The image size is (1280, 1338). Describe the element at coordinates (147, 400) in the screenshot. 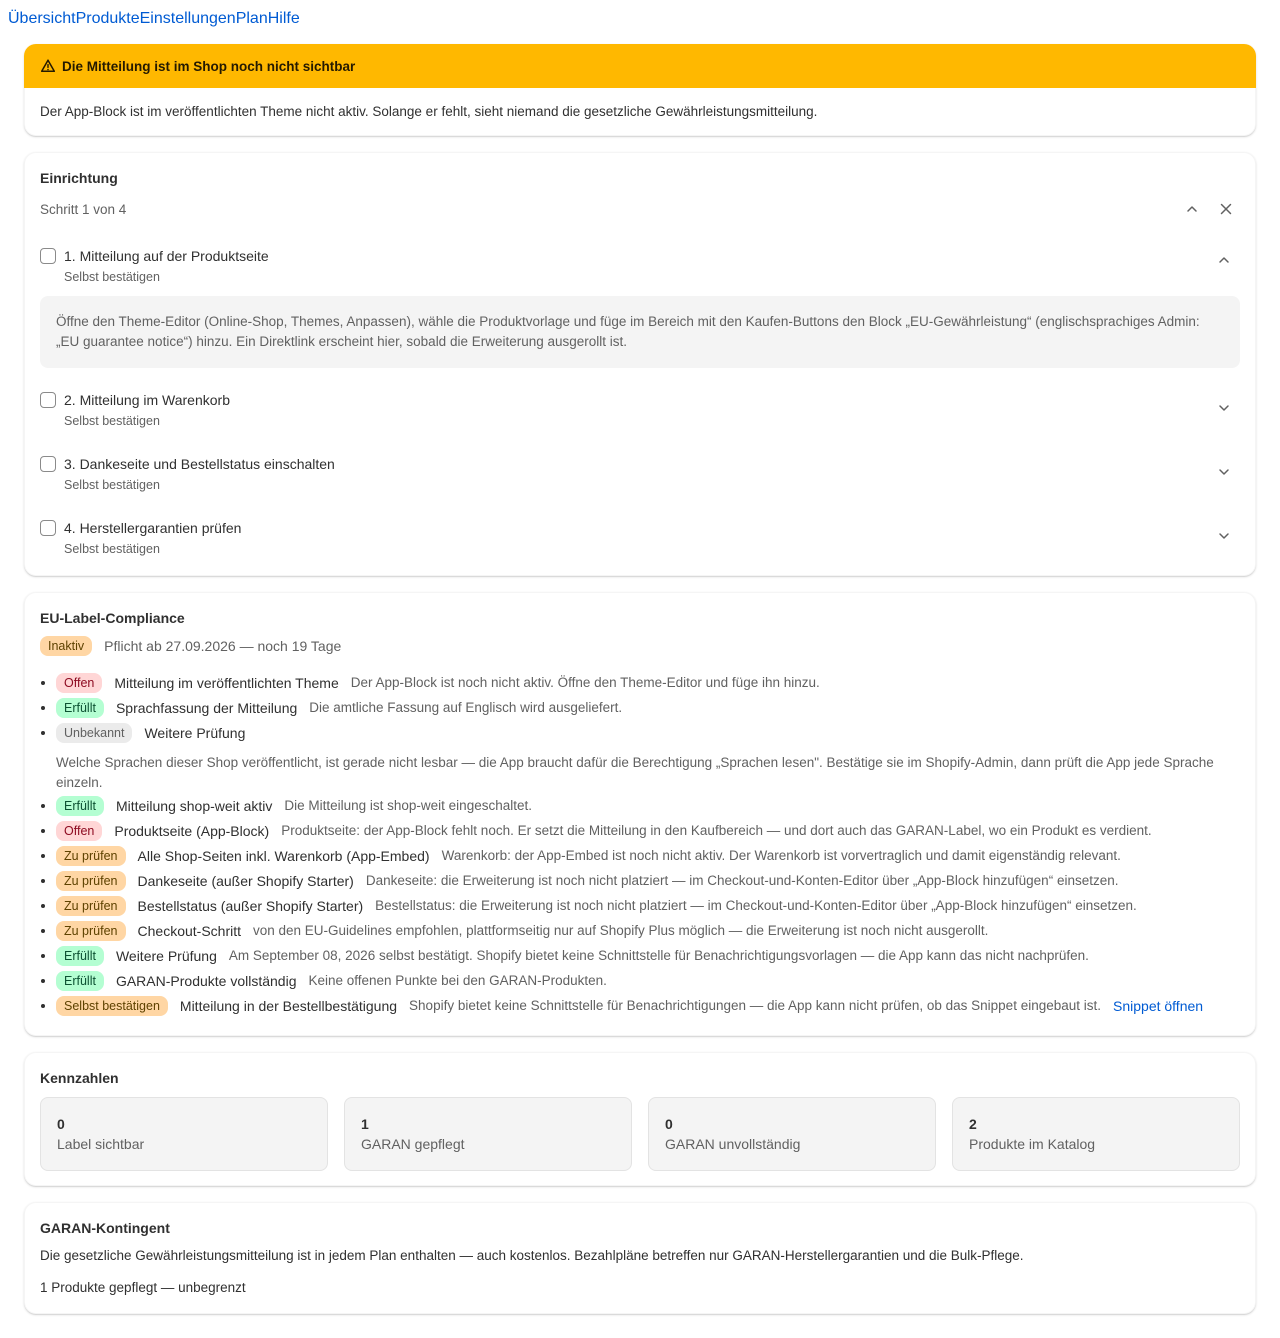

I see `step-2-label: 2. Mitteilung im Warenkorb` at that location.